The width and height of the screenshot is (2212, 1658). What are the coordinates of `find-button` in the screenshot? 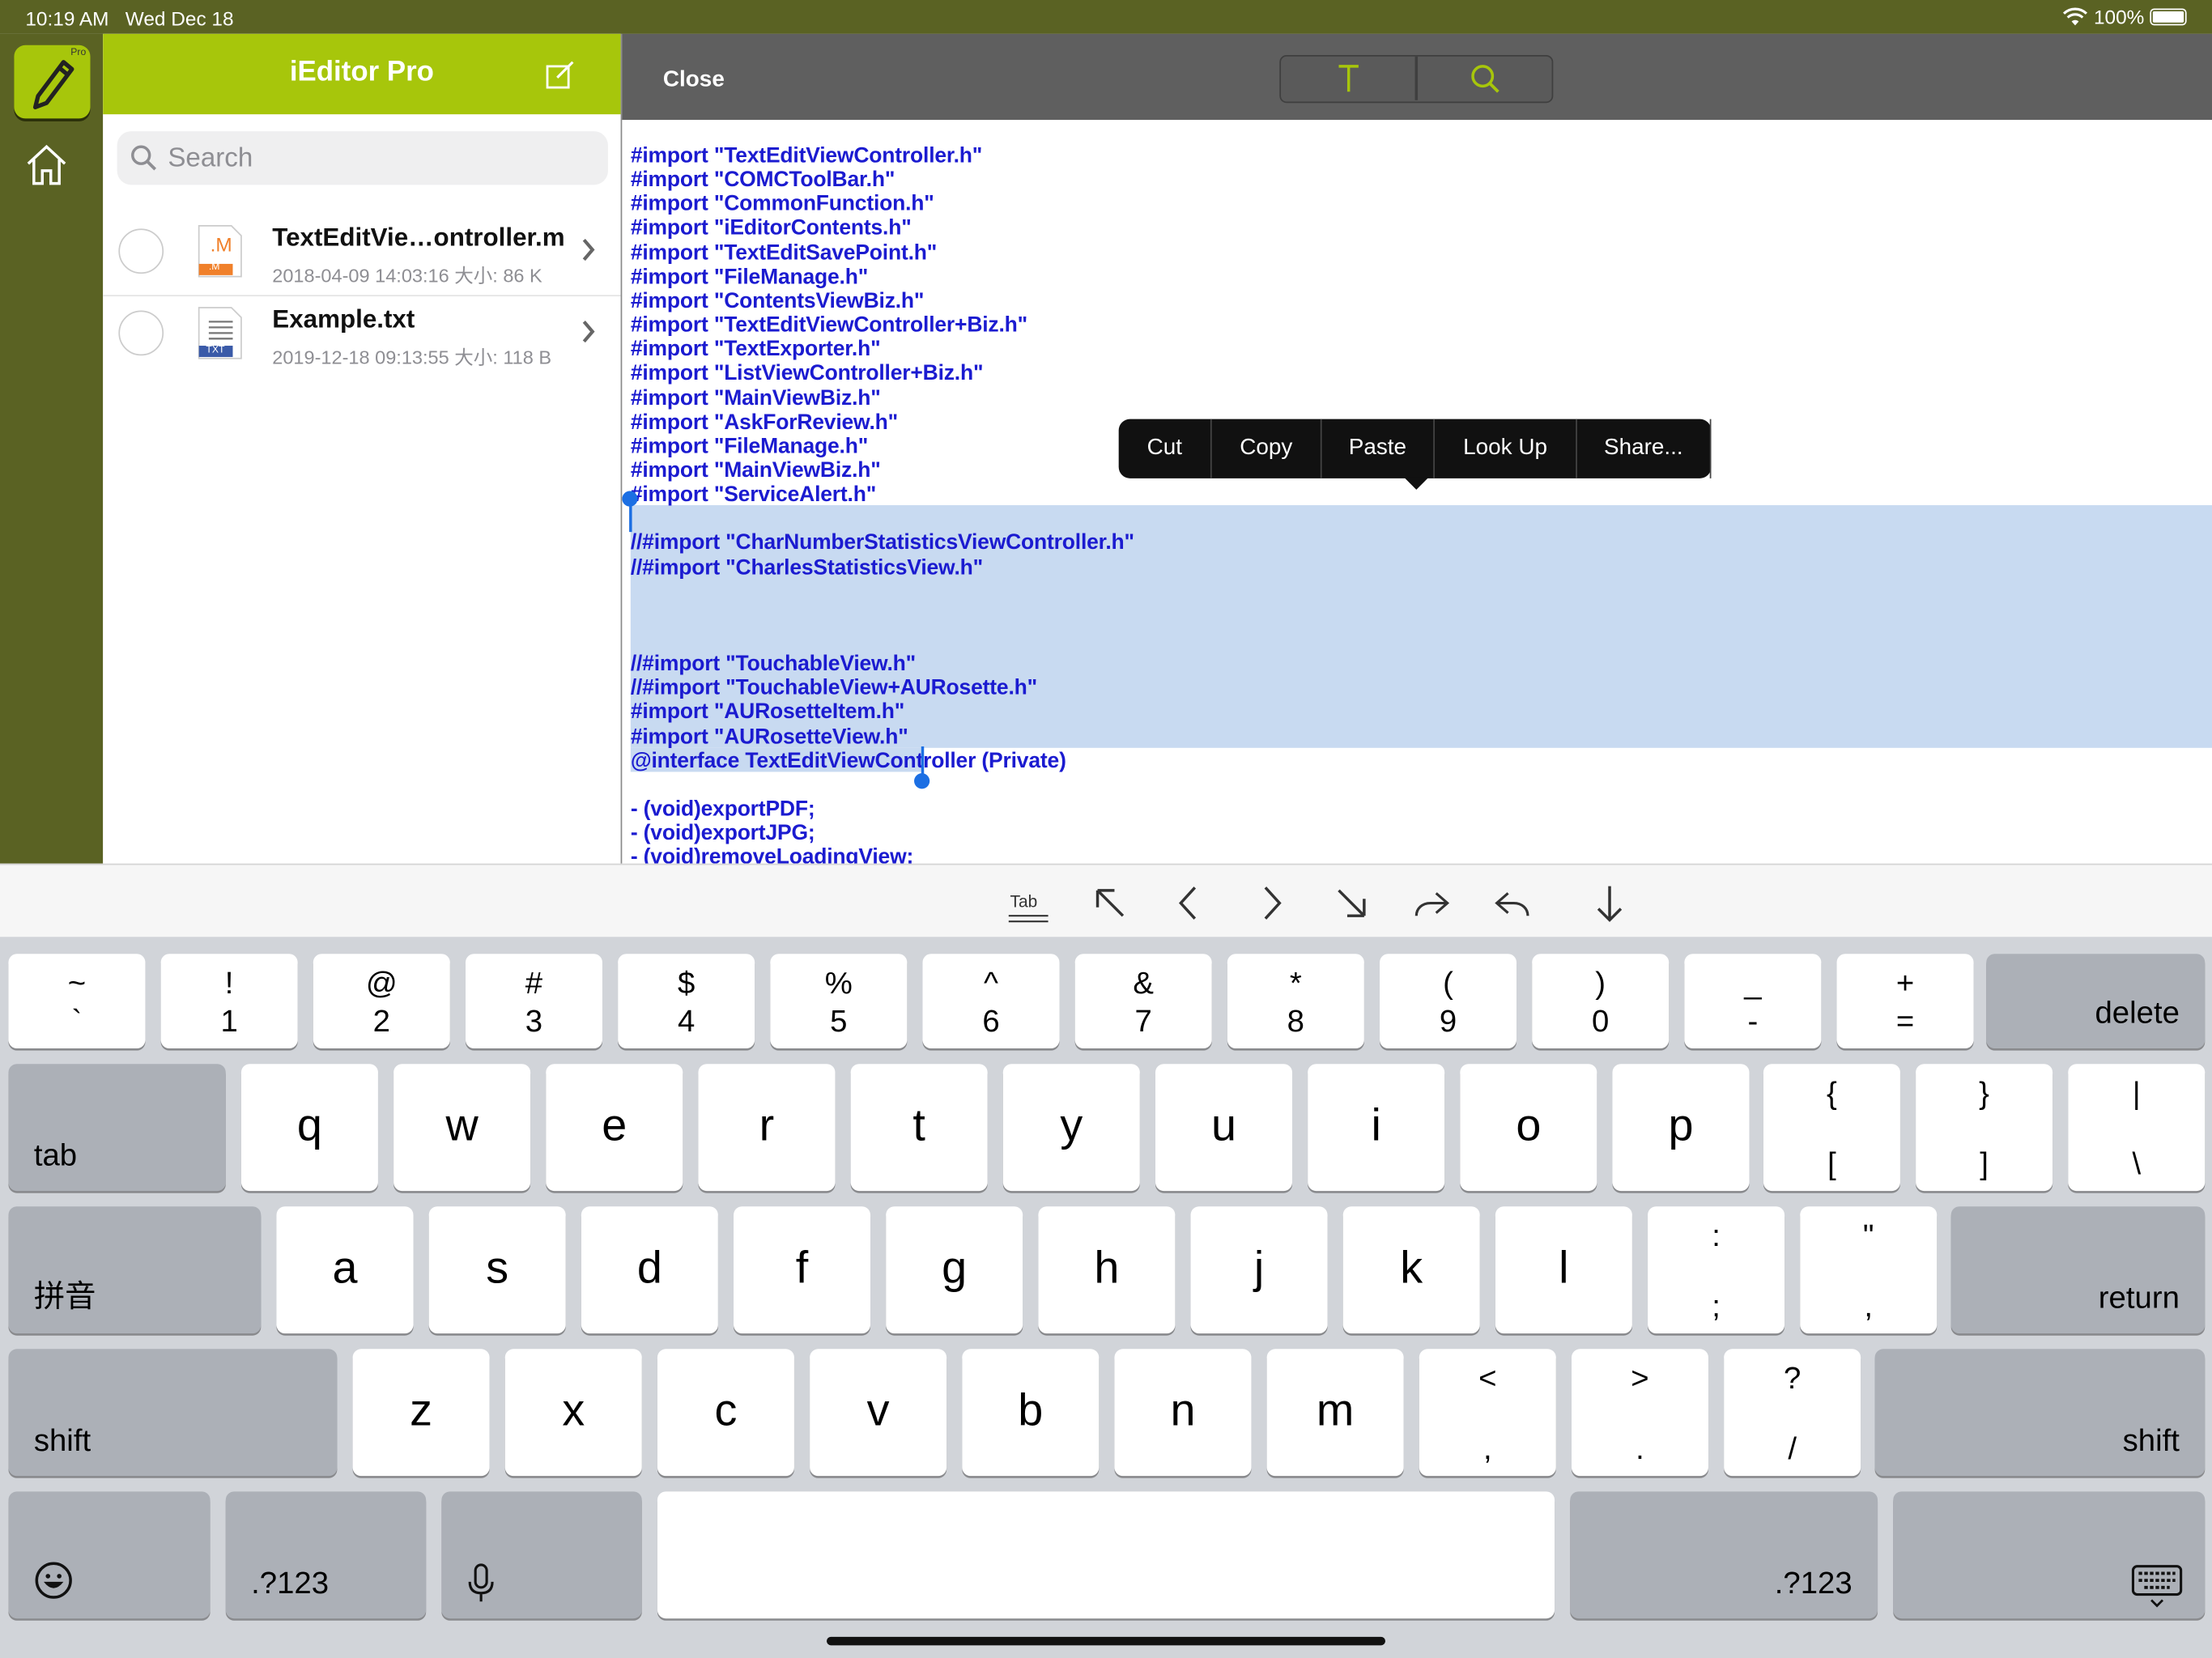 It's located at (1486, 78).